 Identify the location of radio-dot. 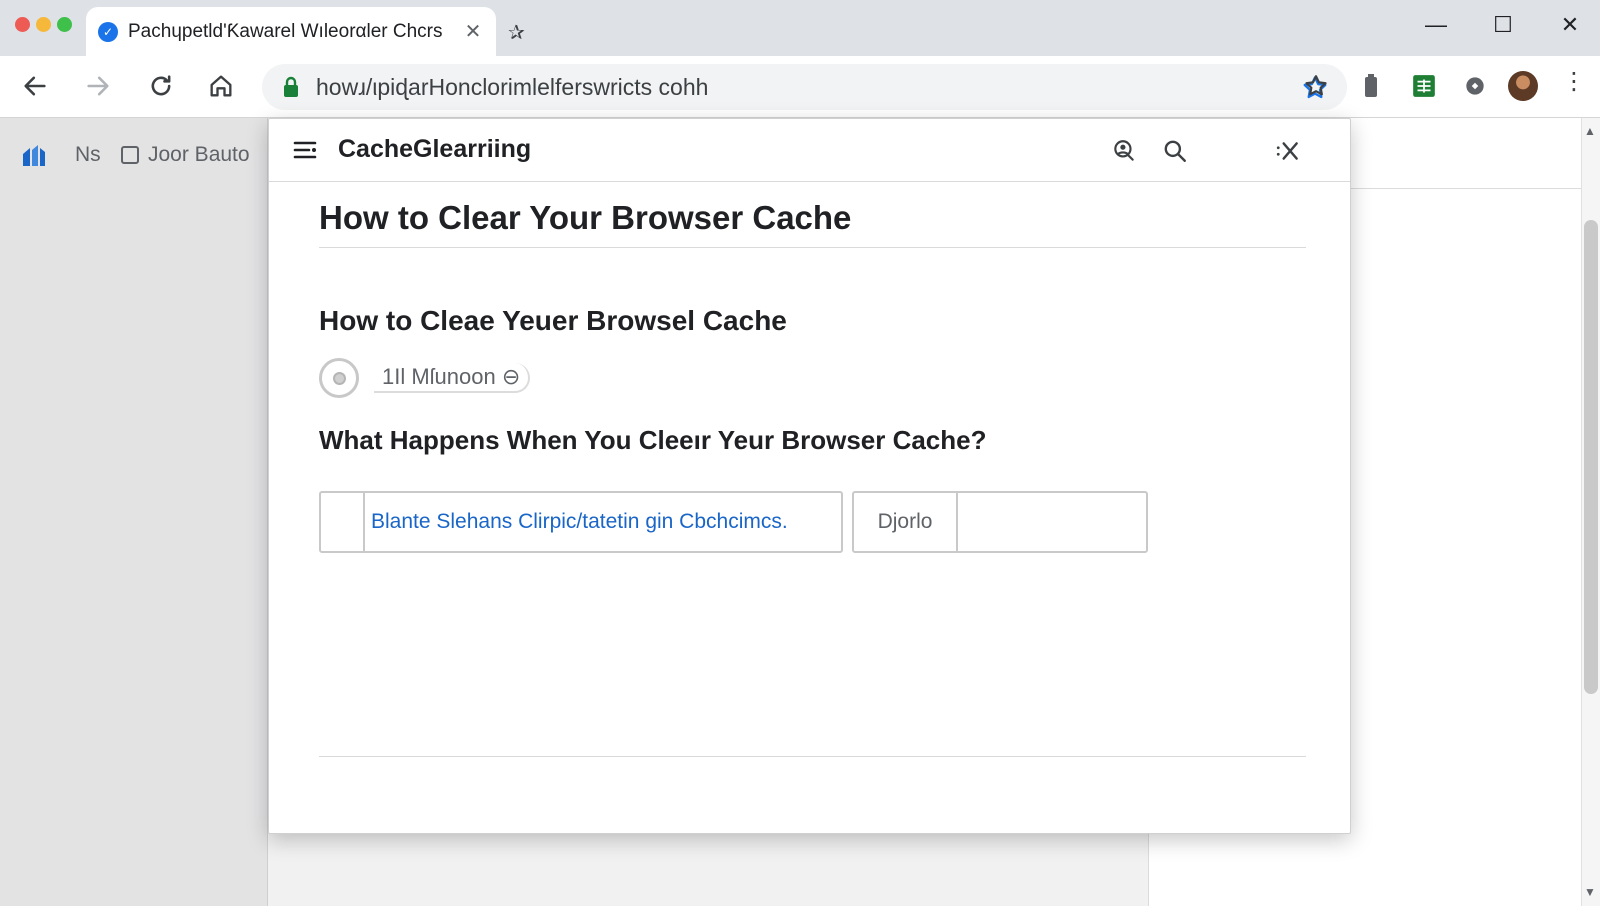
(339, 378).